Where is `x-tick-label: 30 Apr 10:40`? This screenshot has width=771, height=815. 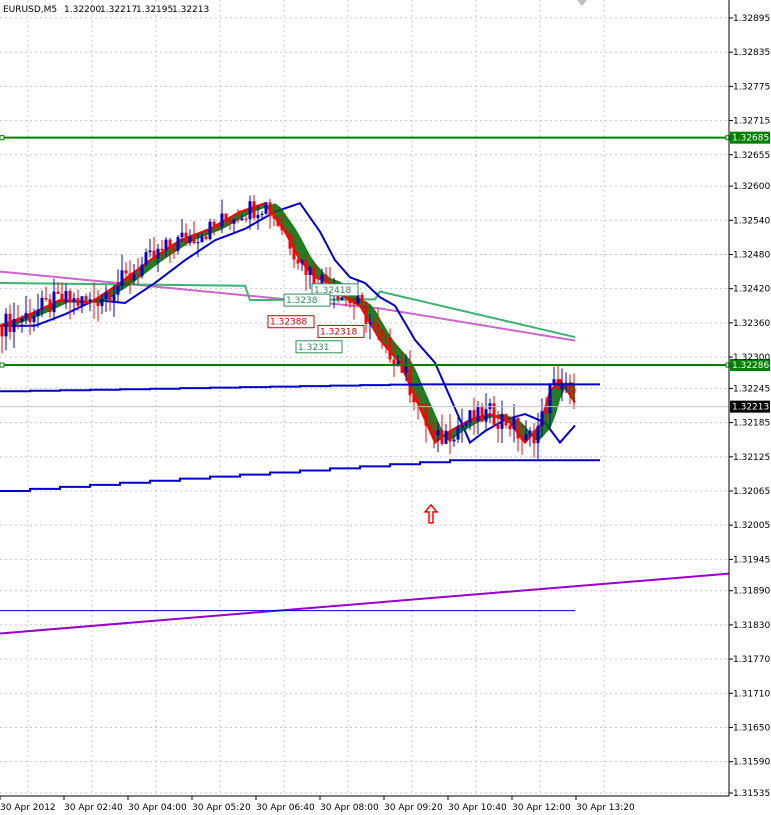
x-tick-label: 30 Apr 10:40 is located at coordinates (477, 808).